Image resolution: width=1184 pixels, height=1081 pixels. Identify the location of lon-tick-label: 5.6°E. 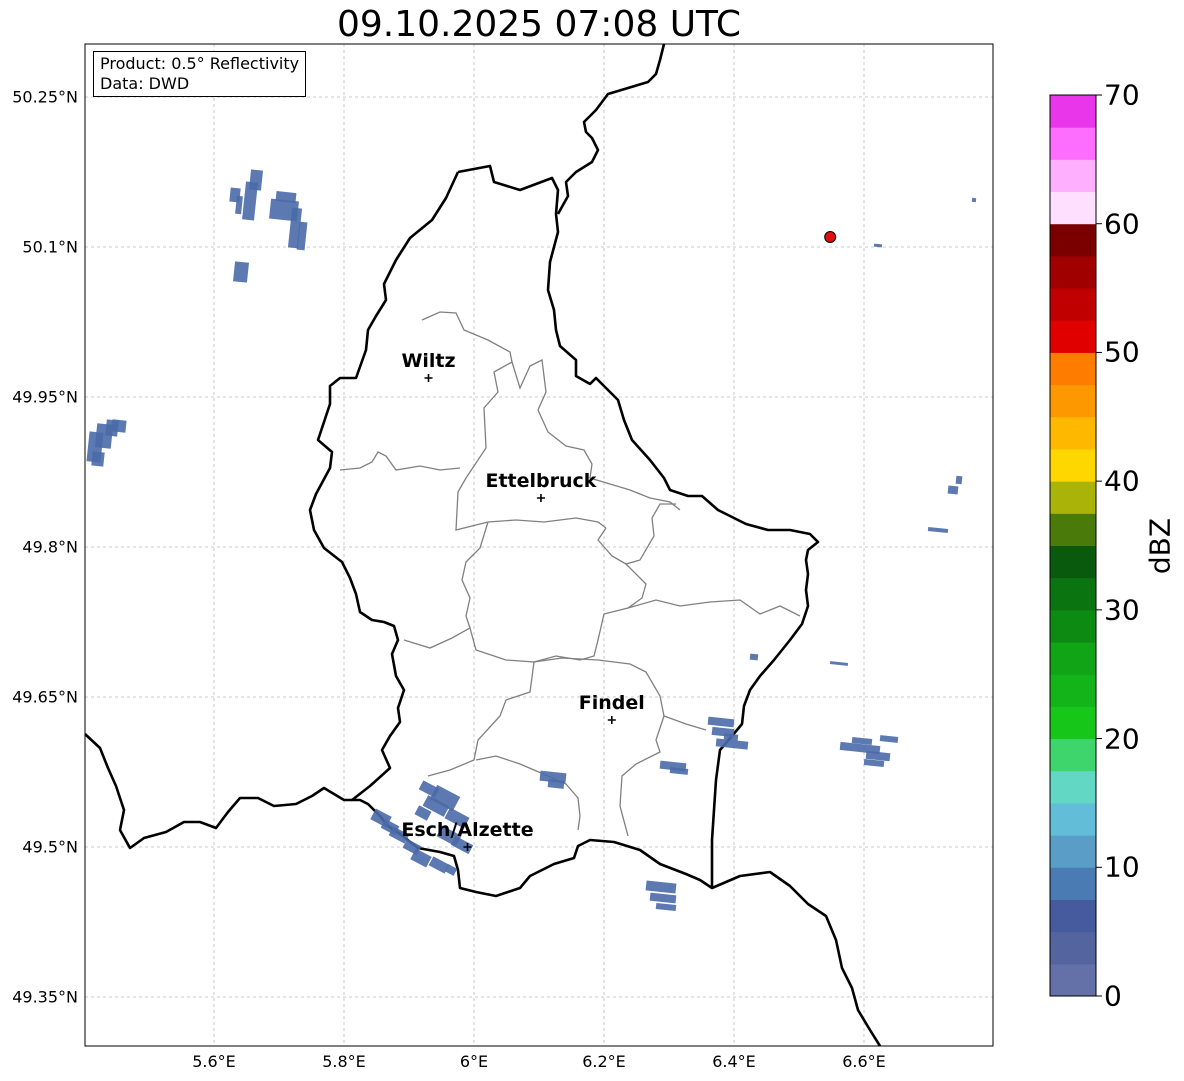
(214, 1061).